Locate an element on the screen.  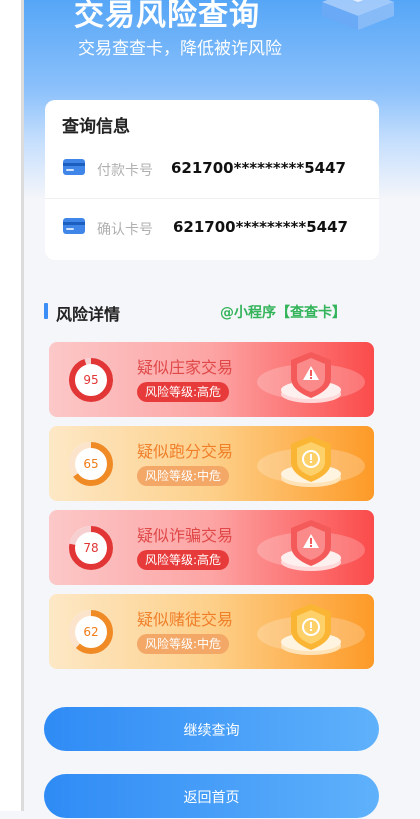
risk-item-gambler: 62 疑似赌徒交易 风险等级:中危 is located at coordinates (211, 631).